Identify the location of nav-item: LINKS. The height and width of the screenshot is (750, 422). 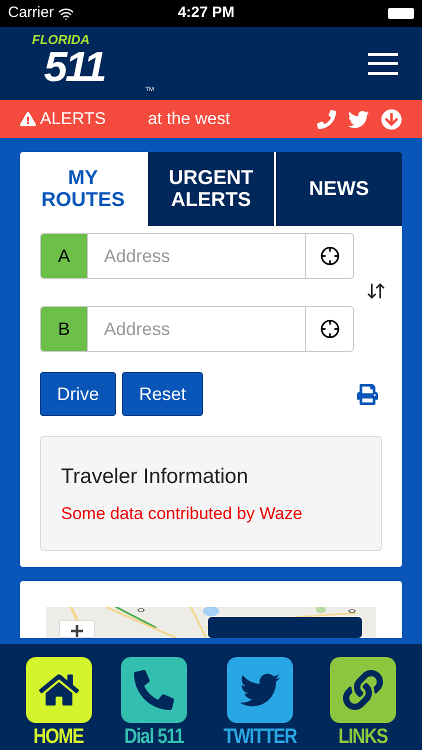
(363, 703).